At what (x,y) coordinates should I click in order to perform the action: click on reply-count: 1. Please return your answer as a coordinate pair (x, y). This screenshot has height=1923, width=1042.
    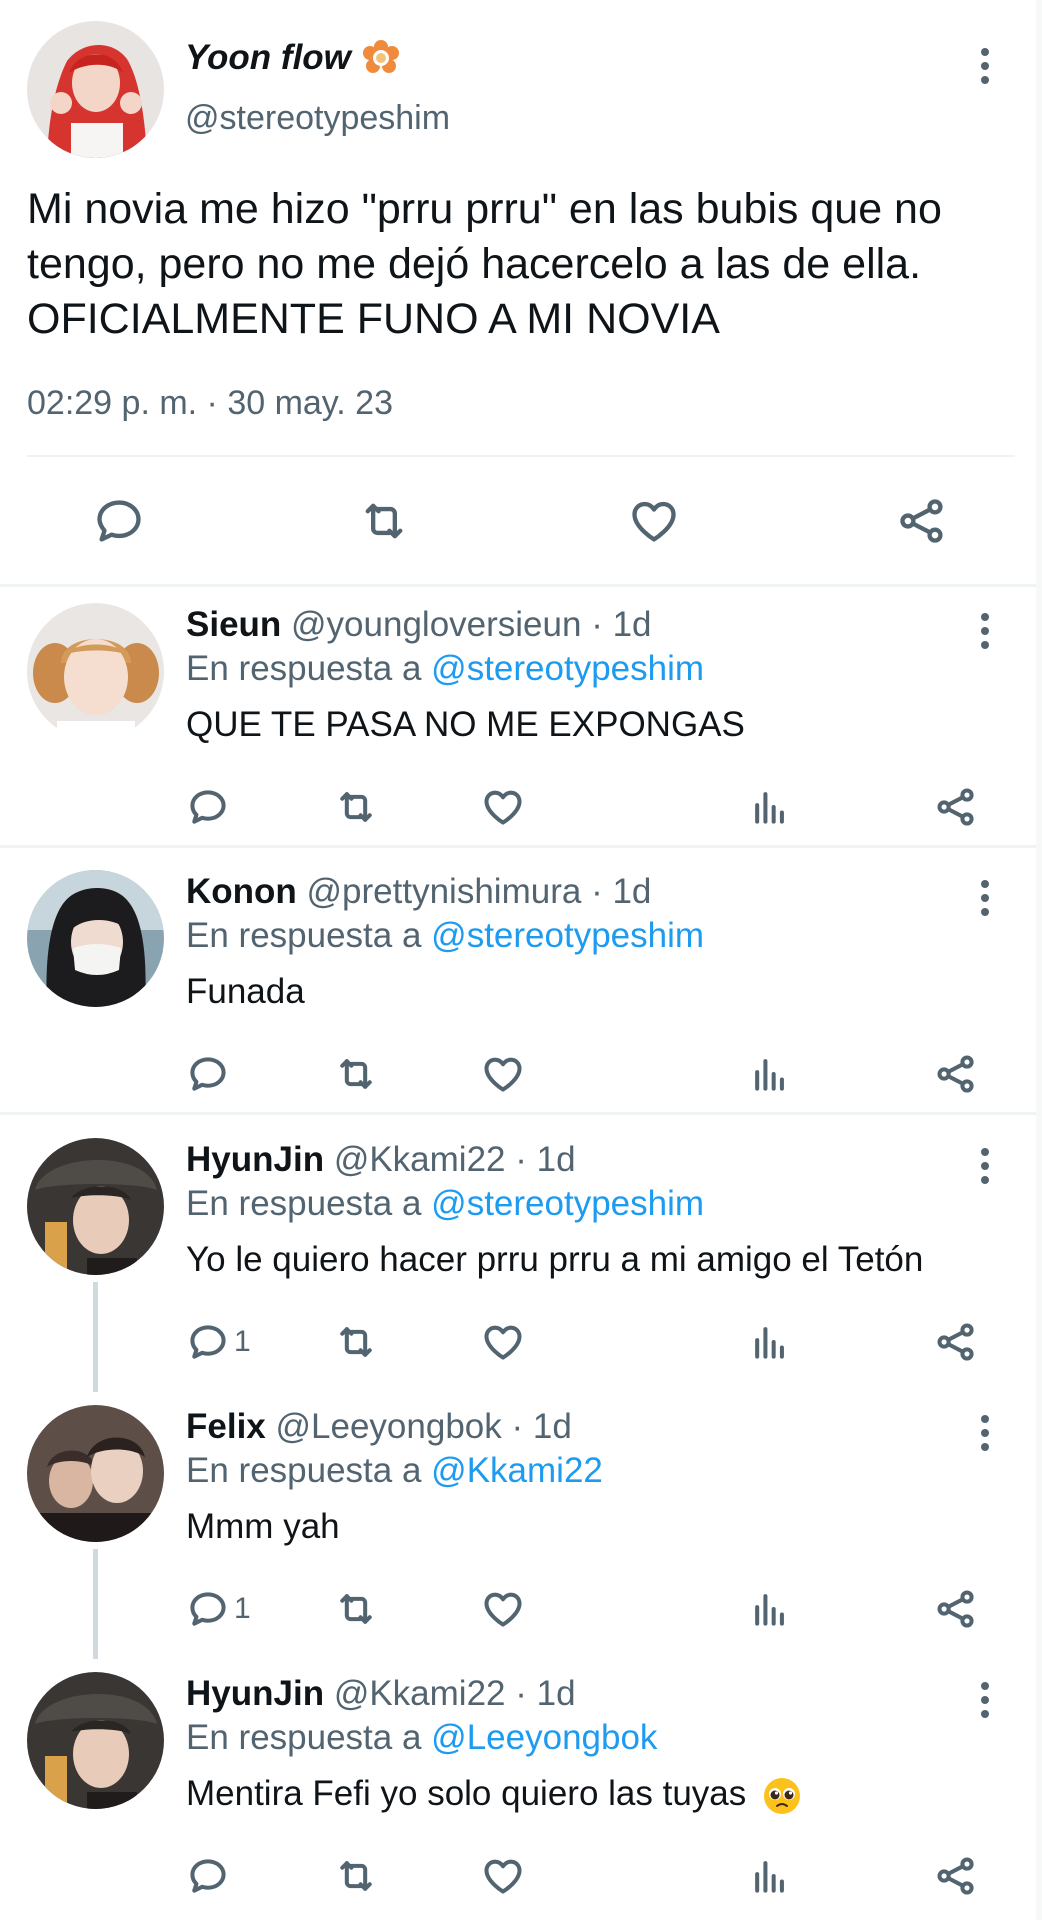
    Looking at the image, I should click on (242, 1608).